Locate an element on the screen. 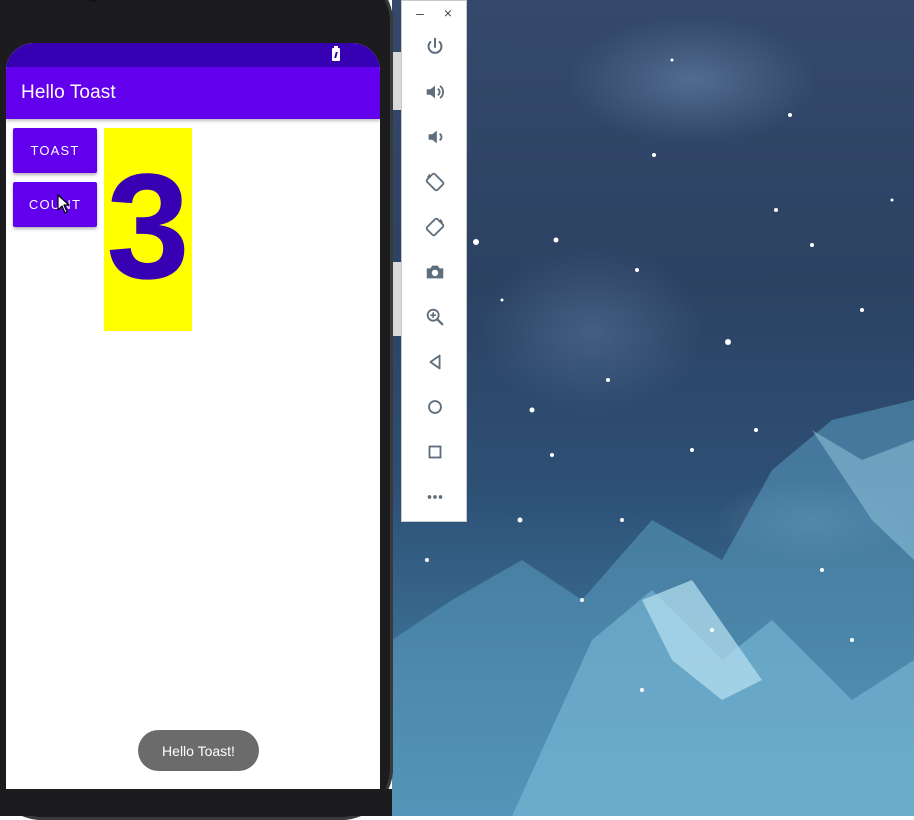 Image resolution: width=914 pixels, height=820 pixels. volume-down-button is located at coordinates (435, 137).